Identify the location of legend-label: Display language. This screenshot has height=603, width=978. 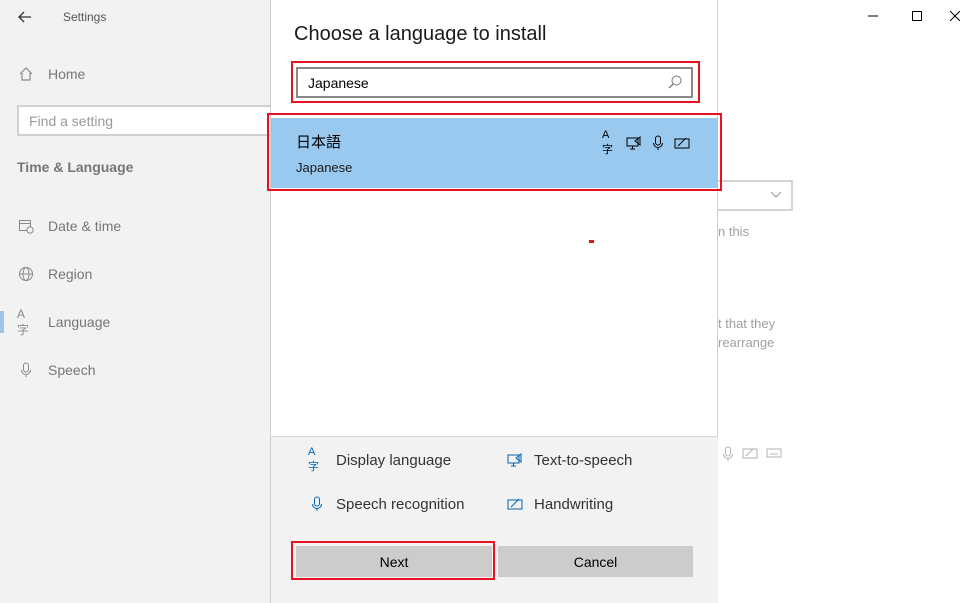
(394, 460).